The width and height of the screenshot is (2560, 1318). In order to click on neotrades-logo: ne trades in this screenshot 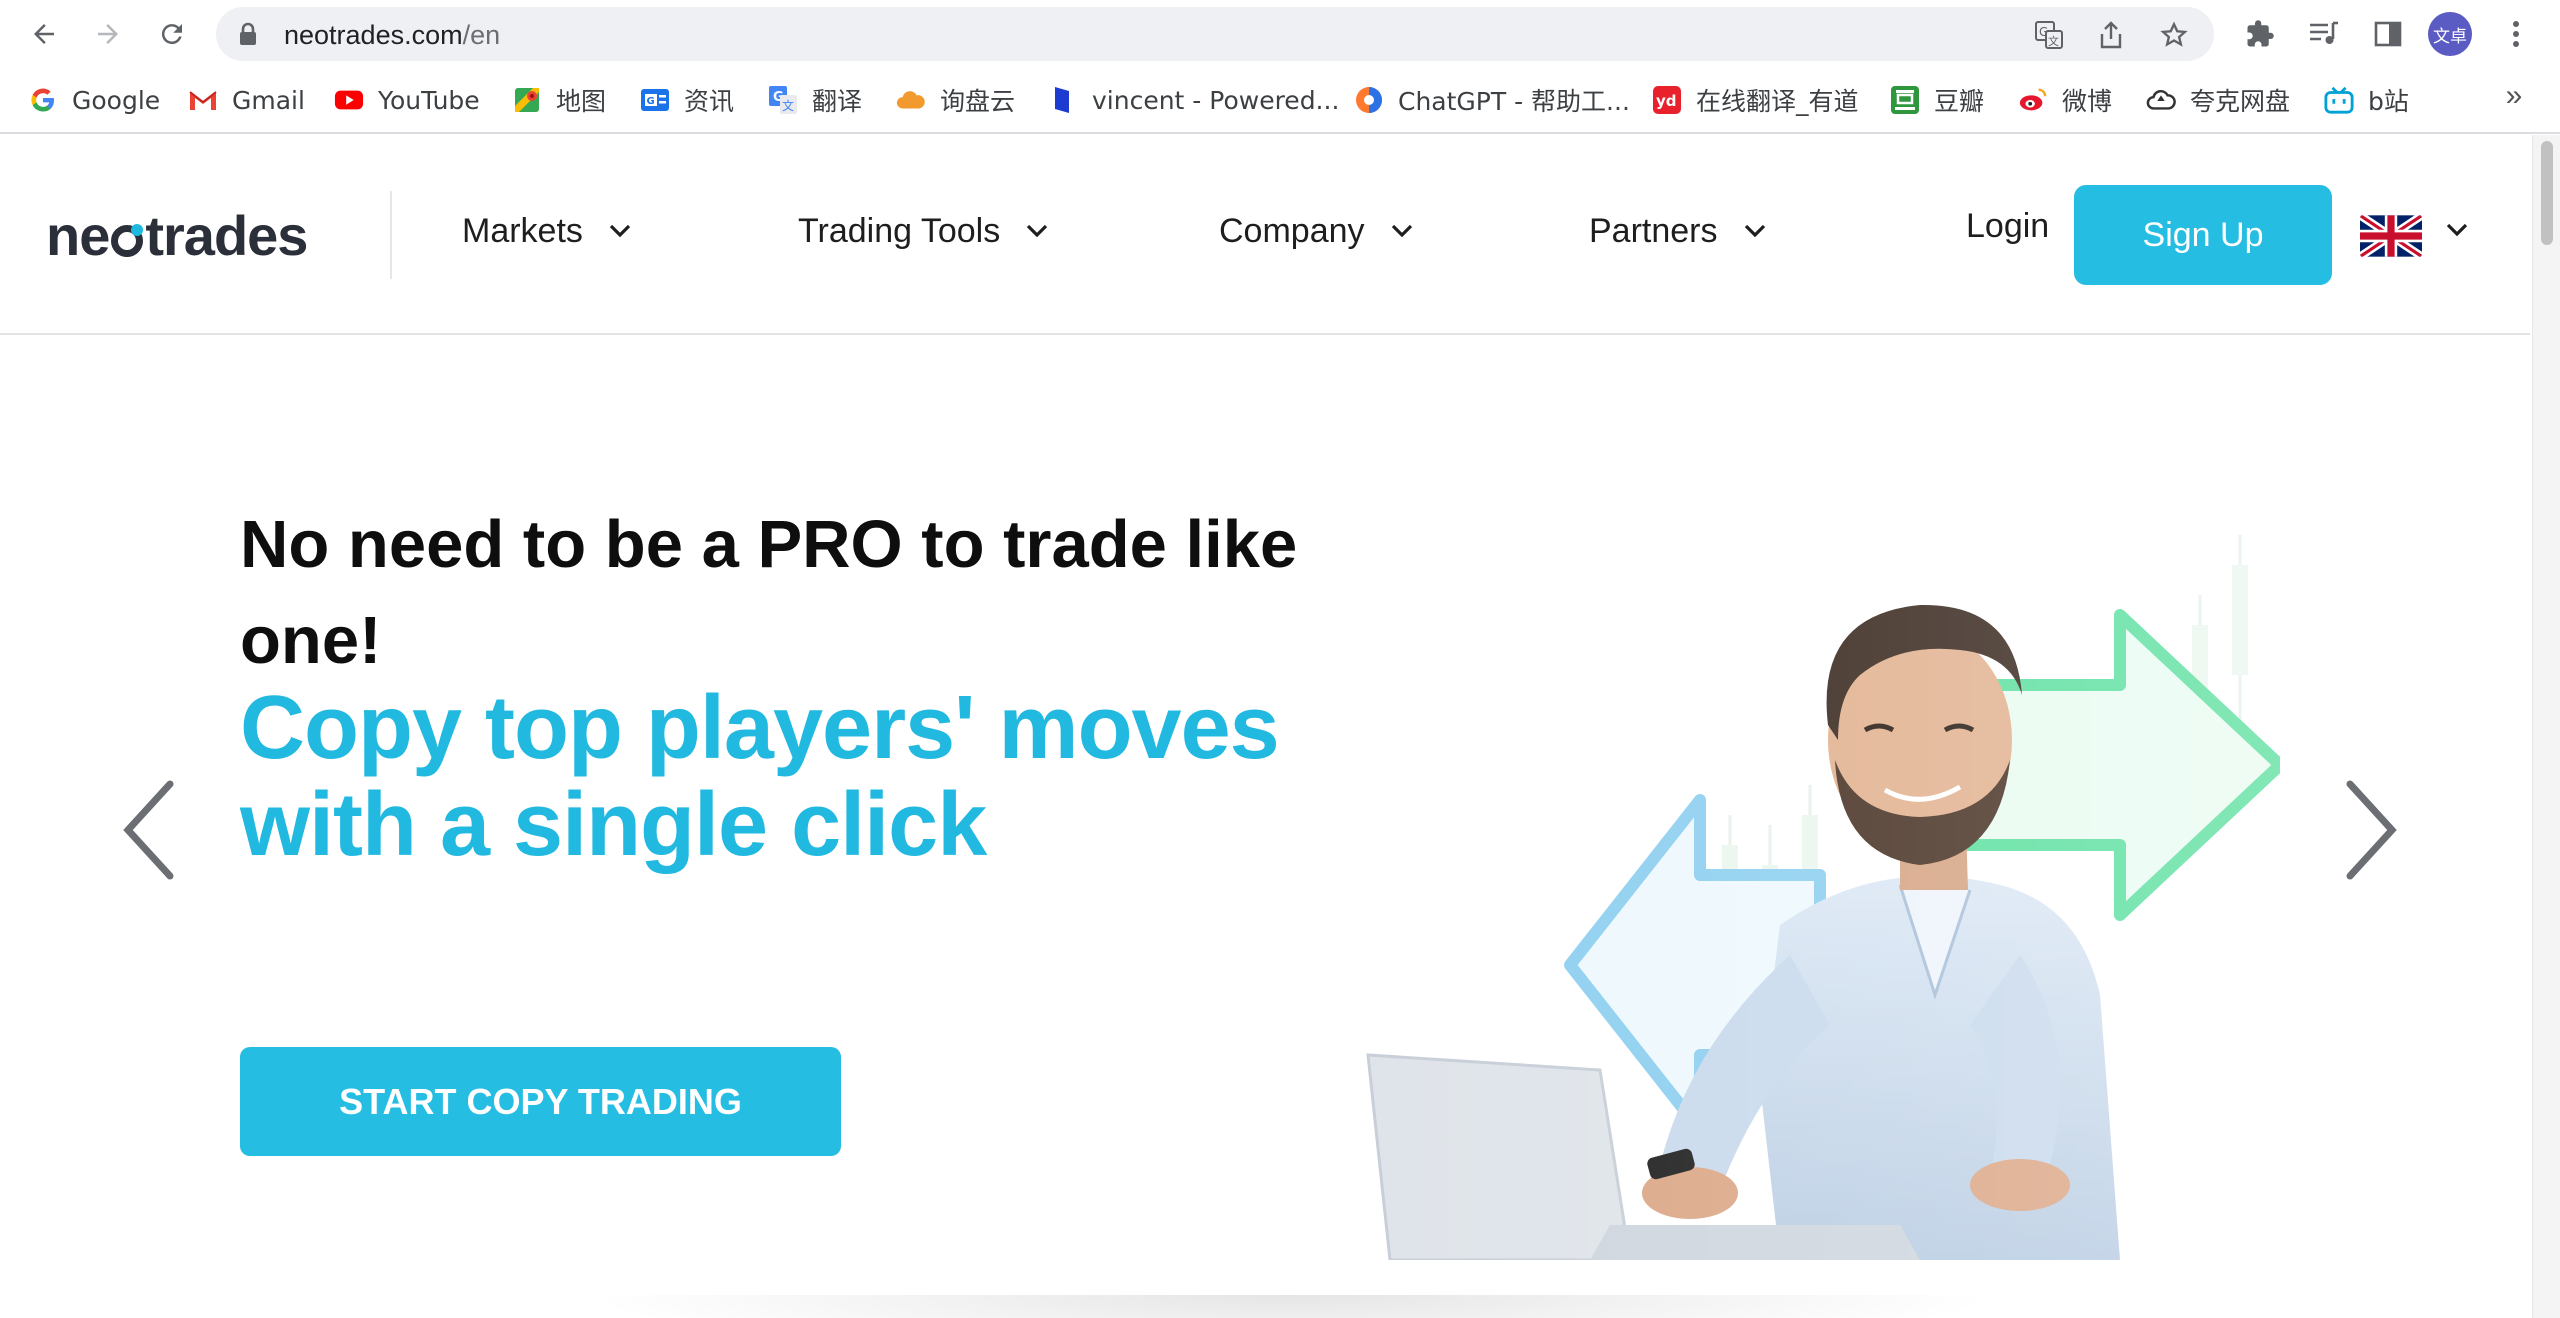, I will do `click(177, 235)`.